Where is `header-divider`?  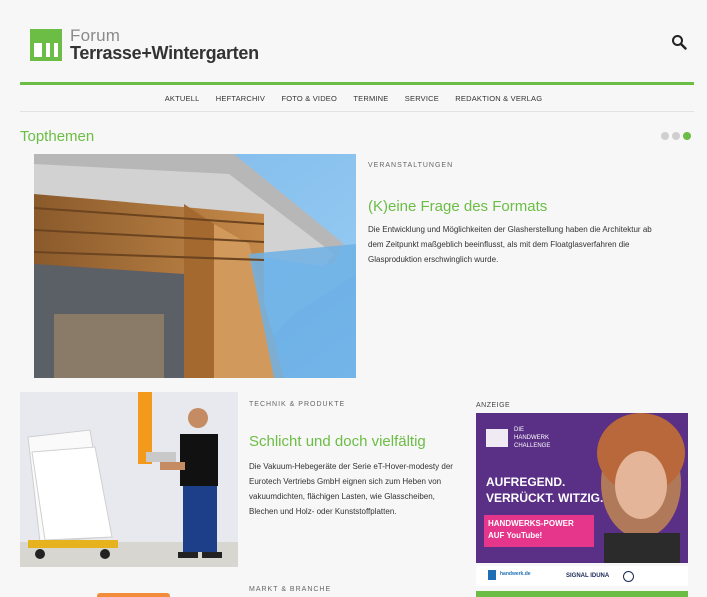
header-divider is located at coordinates (357, 83).